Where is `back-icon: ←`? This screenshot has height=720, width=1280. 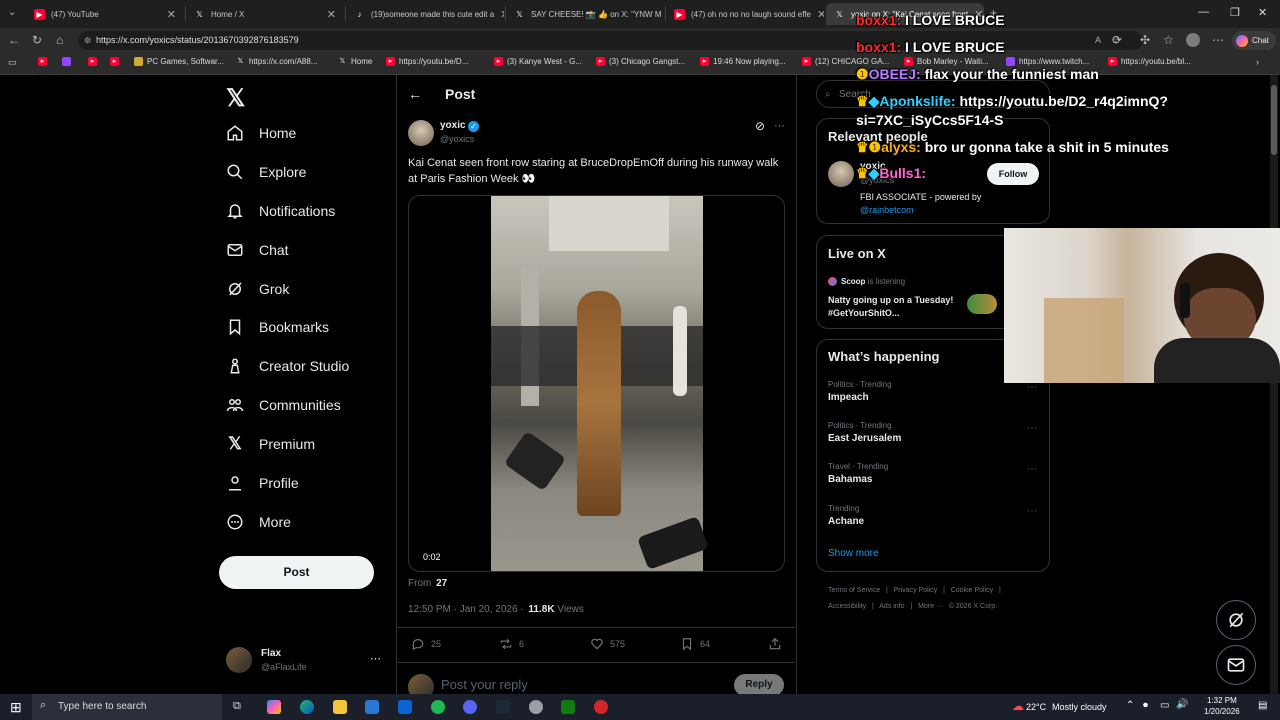 back-icon: ← is located at coordinates (14, 40).